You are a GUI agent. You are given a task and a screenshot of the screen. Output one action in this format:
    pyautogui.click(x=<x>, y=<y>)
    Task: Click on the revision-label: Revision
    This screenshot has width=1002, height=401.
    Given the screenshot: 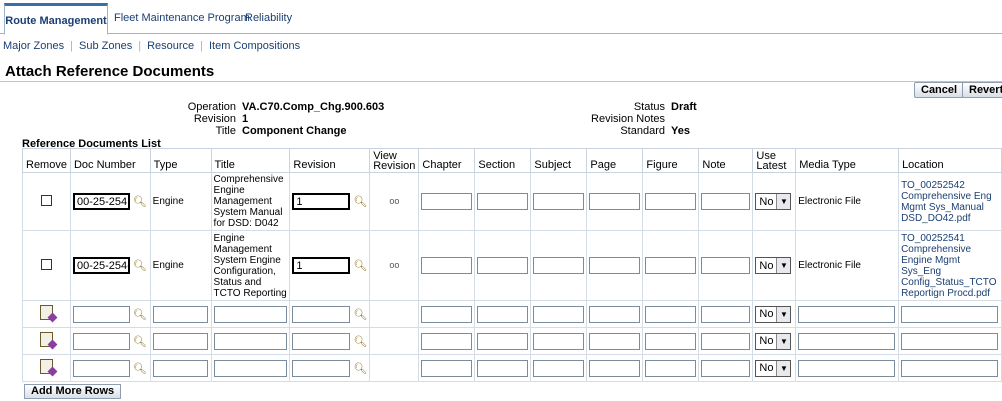 What is the action you would take?
    pyautogui.click(x=214, y=119)
    